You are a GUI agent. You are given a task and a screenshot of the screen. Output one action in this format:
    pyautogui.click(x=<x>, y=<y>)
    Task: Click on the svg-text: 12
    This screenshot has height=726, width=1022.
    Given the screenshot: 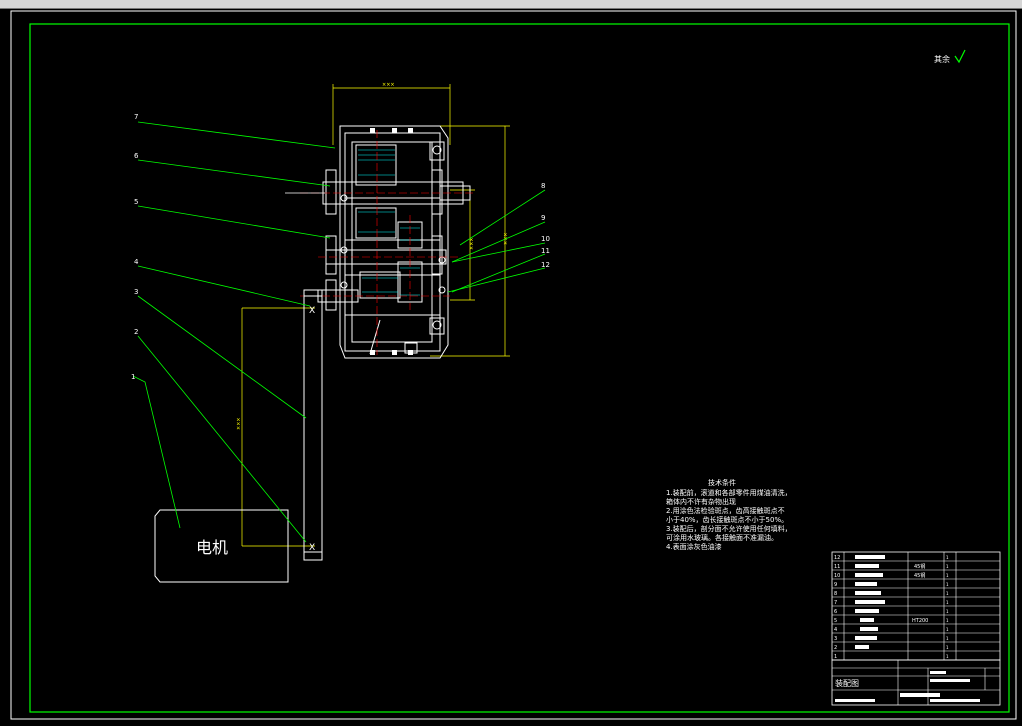 What is the action you would take?
    pyautogui.click(x=837, y=558)
    